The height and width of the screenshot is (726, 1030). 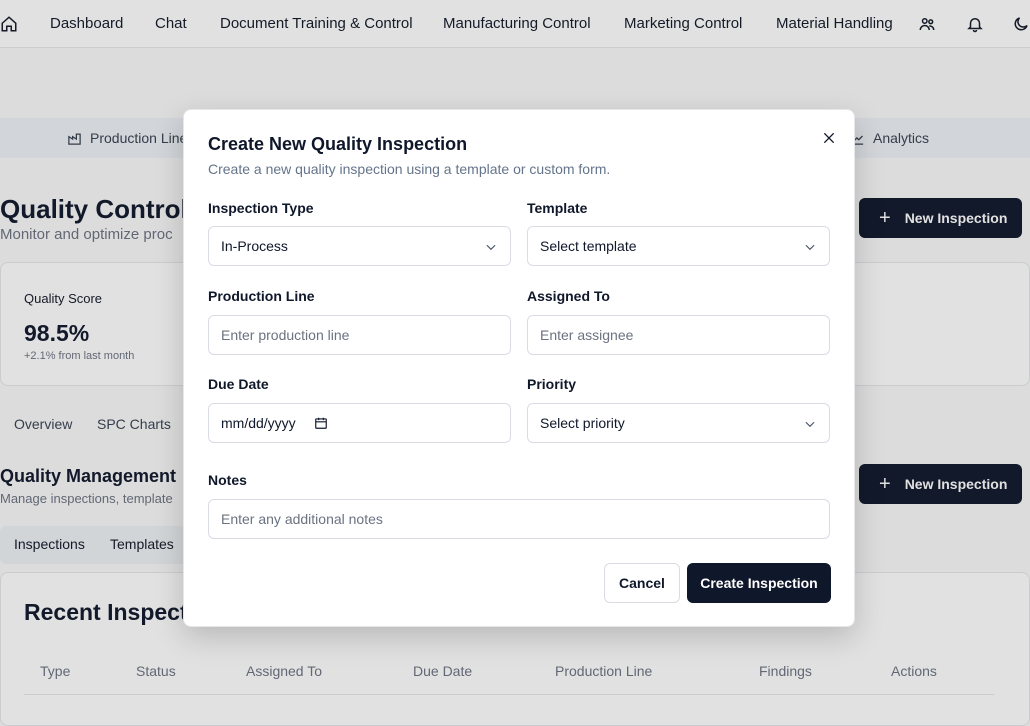 What do you see at coordinates (238, 384) in the screenshot?
I see `due-date-label: Due Date` at bounding box center [238, 384].